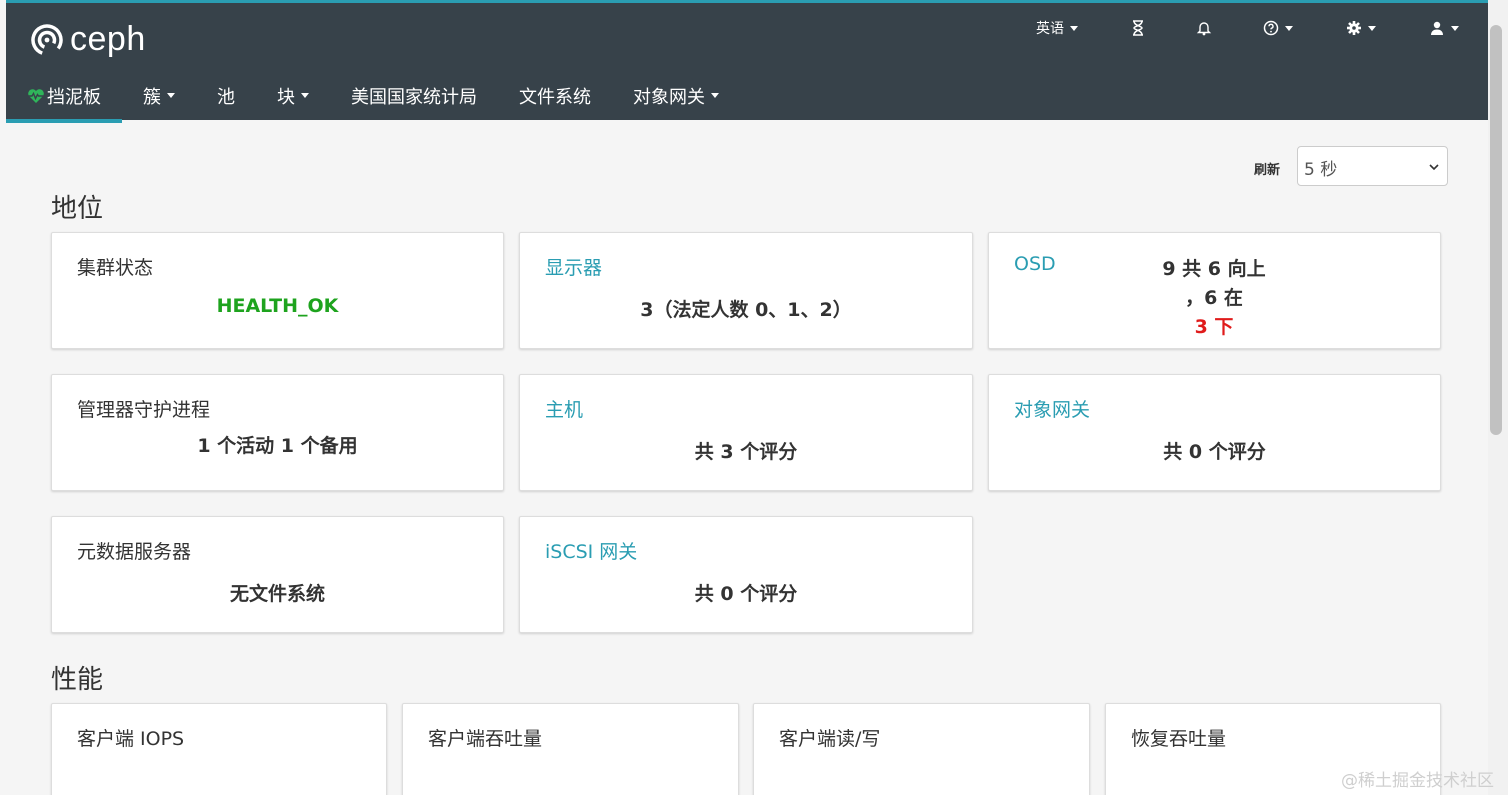 The image size is (1508, 795). I want to click on card-title: 恢复吞吐量, so click(1179, 739).